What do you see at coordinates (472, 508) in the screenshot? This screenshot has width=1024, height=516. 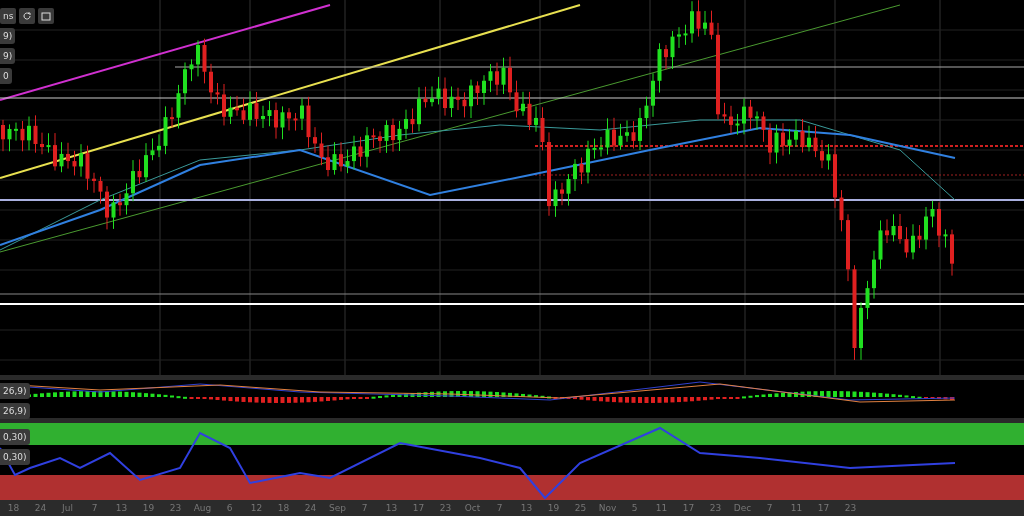 I see `axis-label: Oct` at bounding box center [472, 508].